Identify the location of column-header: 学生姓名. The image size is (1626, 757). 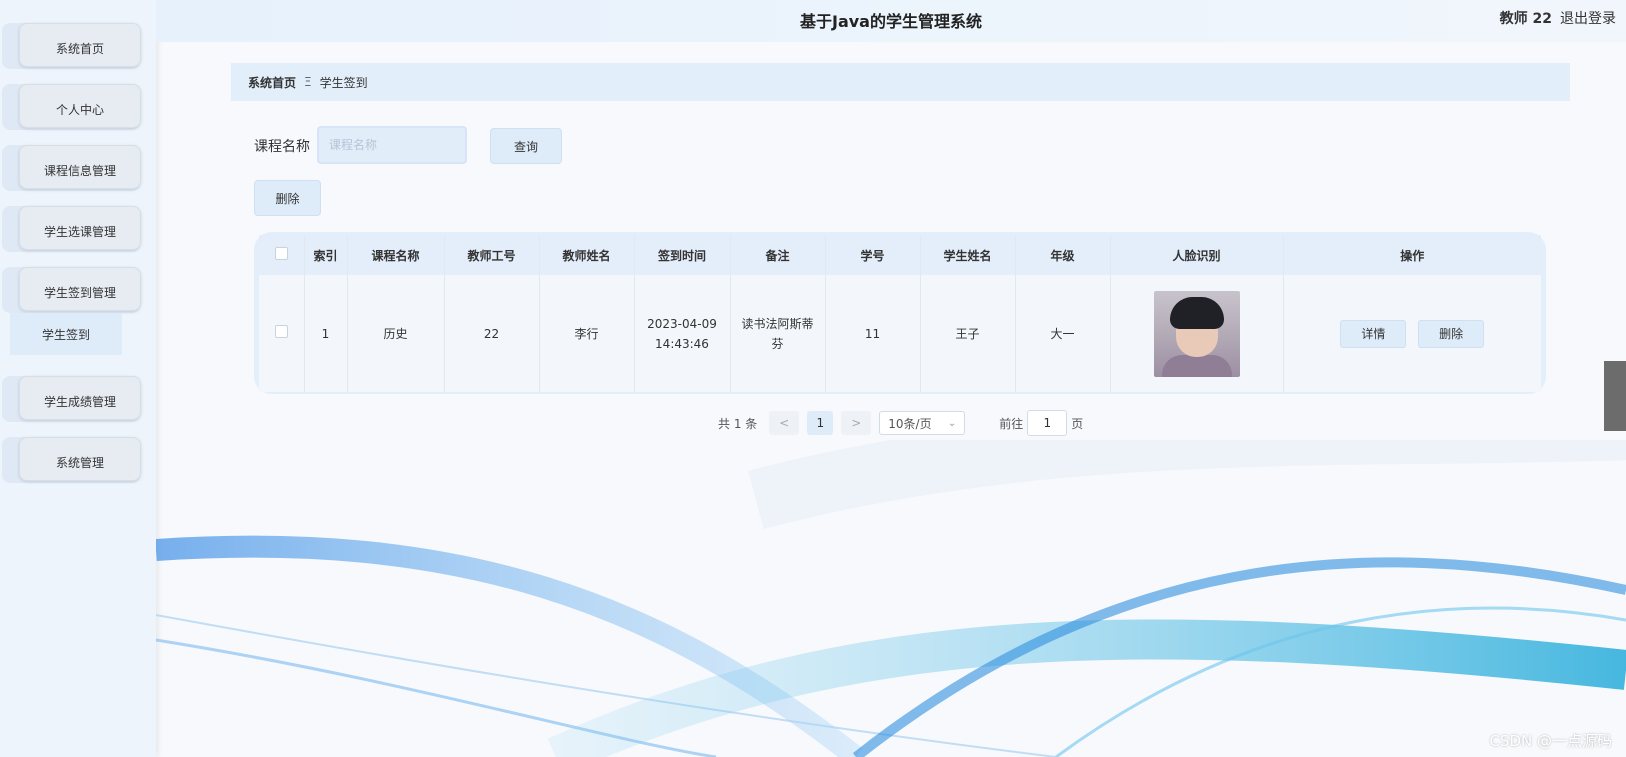
(968, 255).